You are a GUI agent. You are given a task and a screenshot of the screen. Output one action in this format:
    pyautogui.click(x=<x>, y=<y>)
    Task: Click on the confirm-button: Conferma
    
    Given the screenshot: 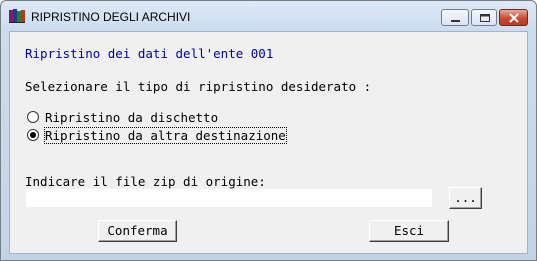 What is the action you would take?
    pyautogui.click(x=137, y=231)
    